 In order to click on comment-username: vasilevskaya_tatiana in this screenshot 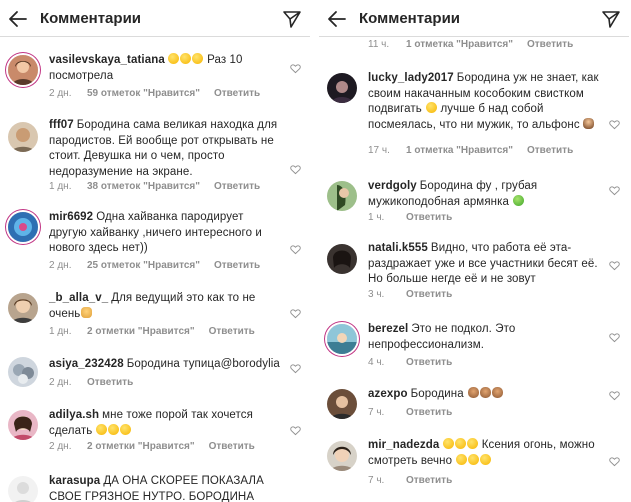, I will do `click(107, 60)`.